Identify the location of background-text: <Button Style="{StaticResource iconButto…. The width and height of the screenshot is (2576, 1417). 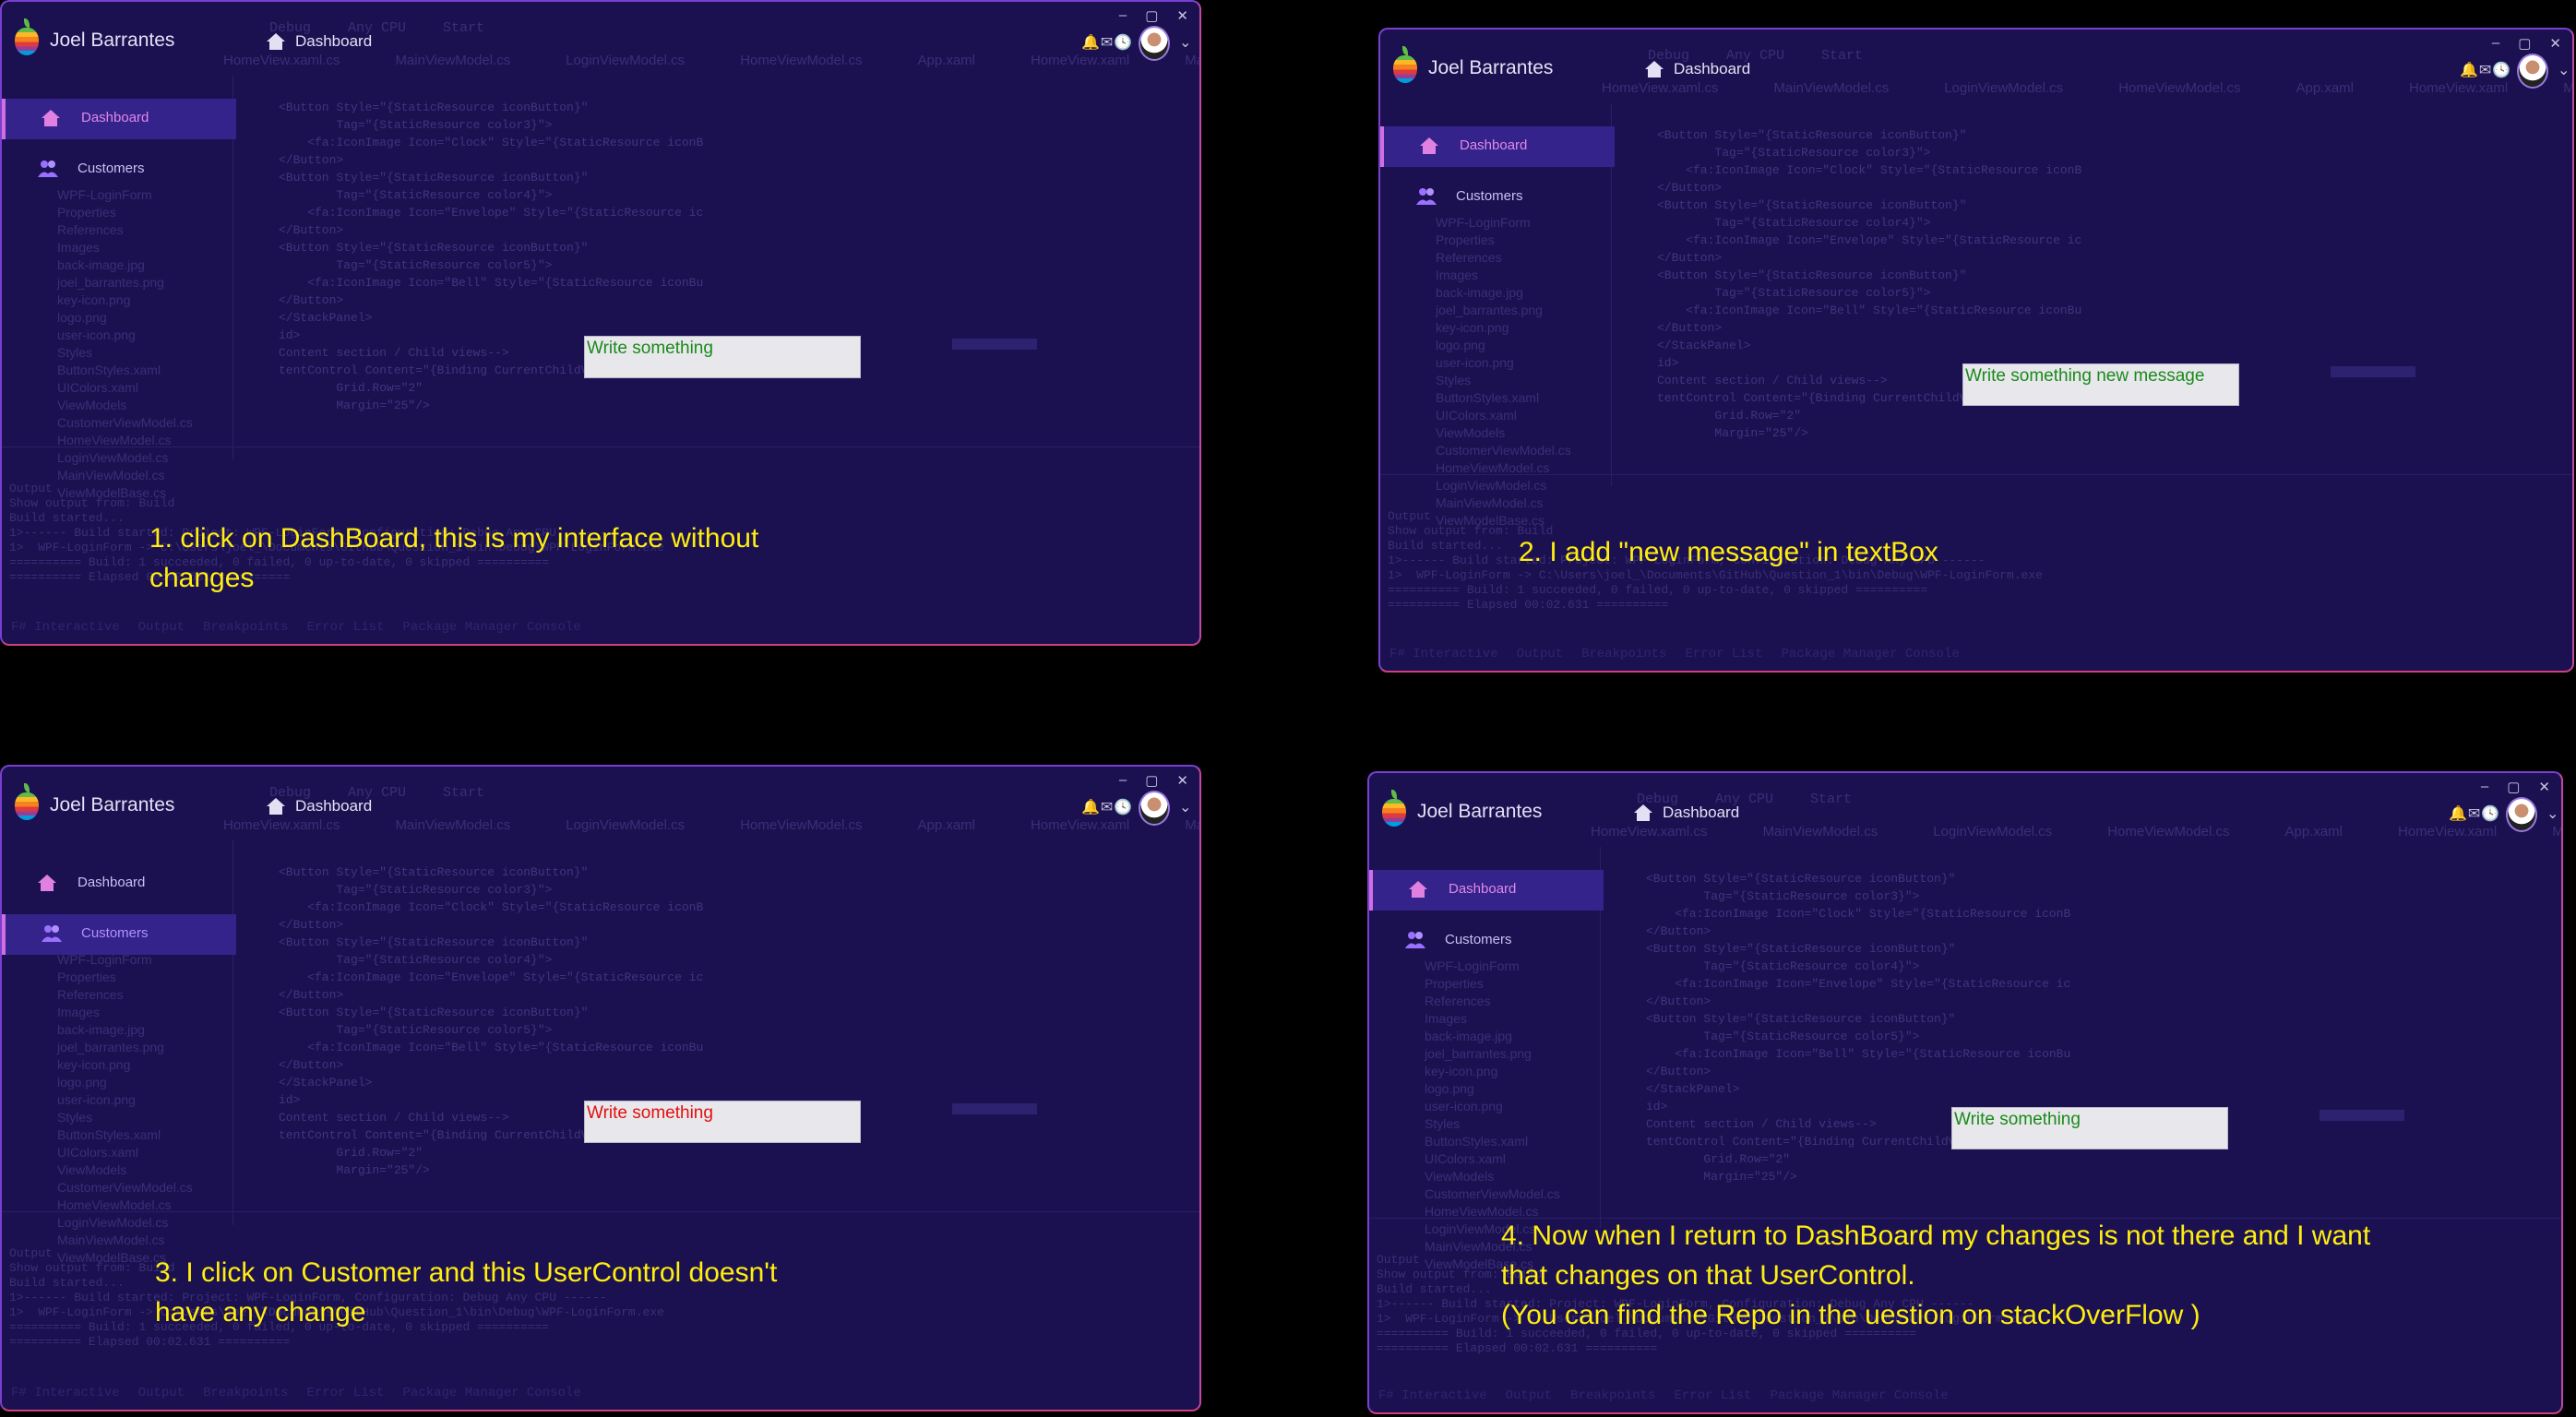
(434, 178).